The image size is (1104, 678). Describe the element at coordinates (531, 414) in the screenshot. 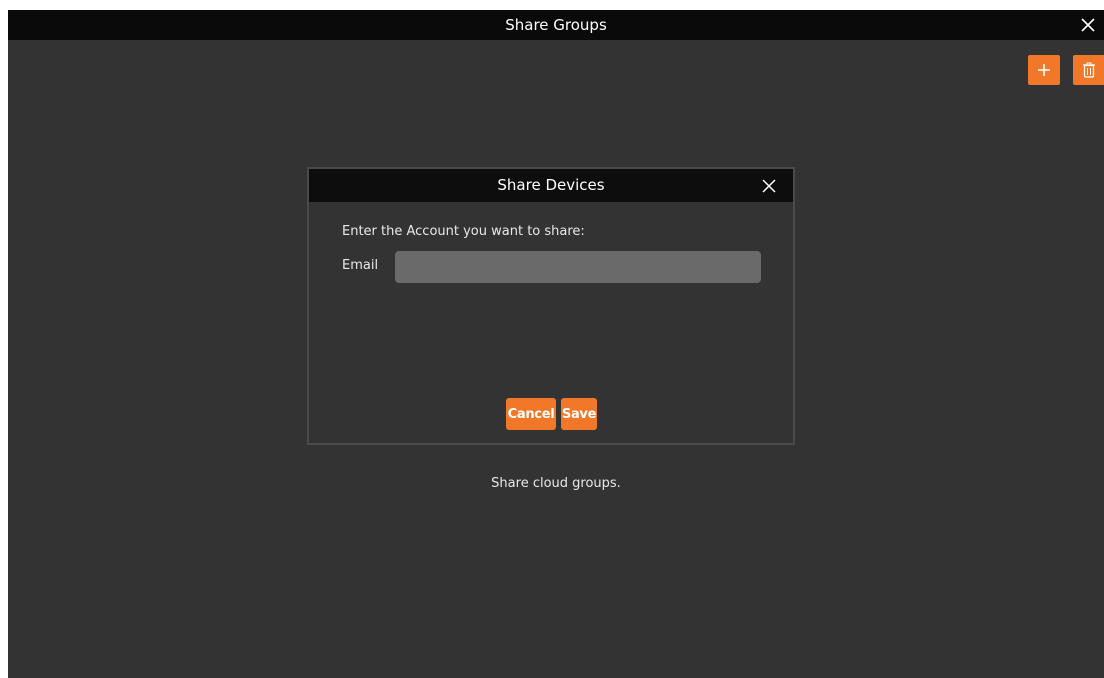

I see `cancel-button: Cancel` at that location.